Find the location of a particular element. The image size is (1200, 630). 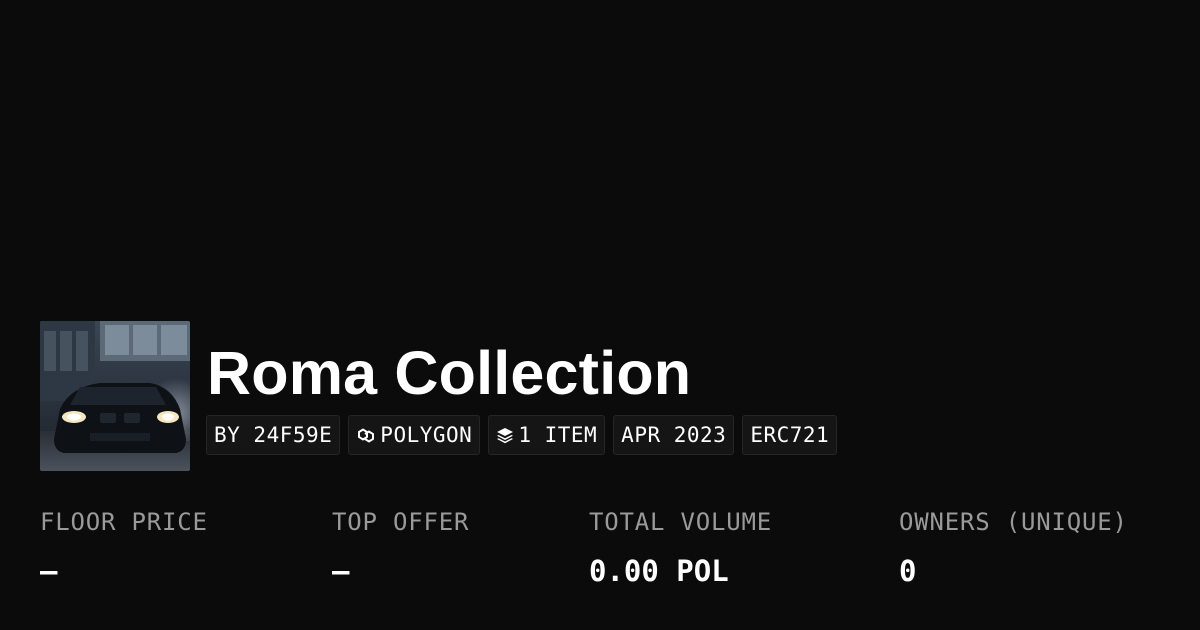

stat-total-volume: TOTAL VOLUME 0.00 POL is located at coordinates (680, 549).